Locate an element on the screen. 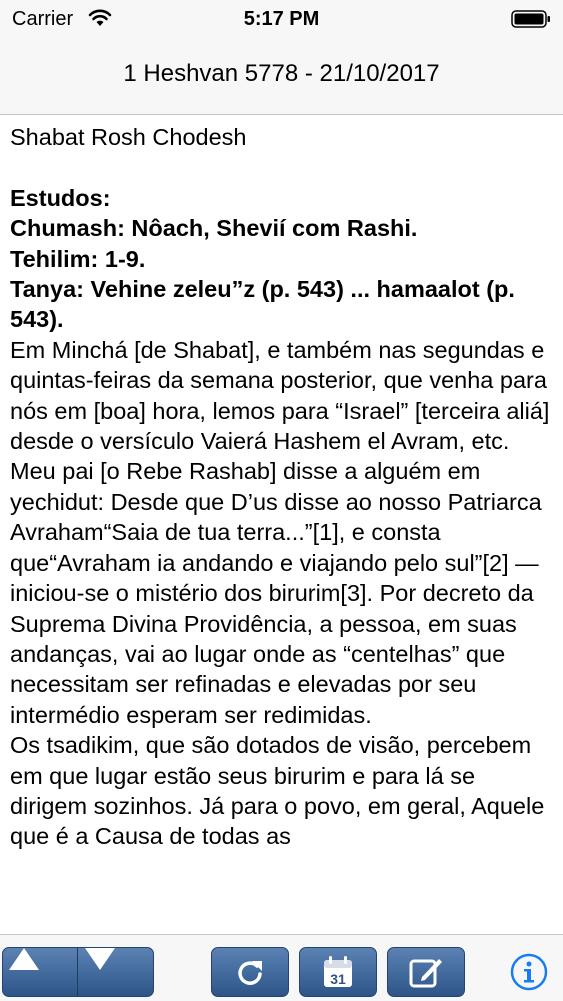 This screenshot has width=563, height=1001. previous-next-segmented-control is located at coordinates (78, 972).